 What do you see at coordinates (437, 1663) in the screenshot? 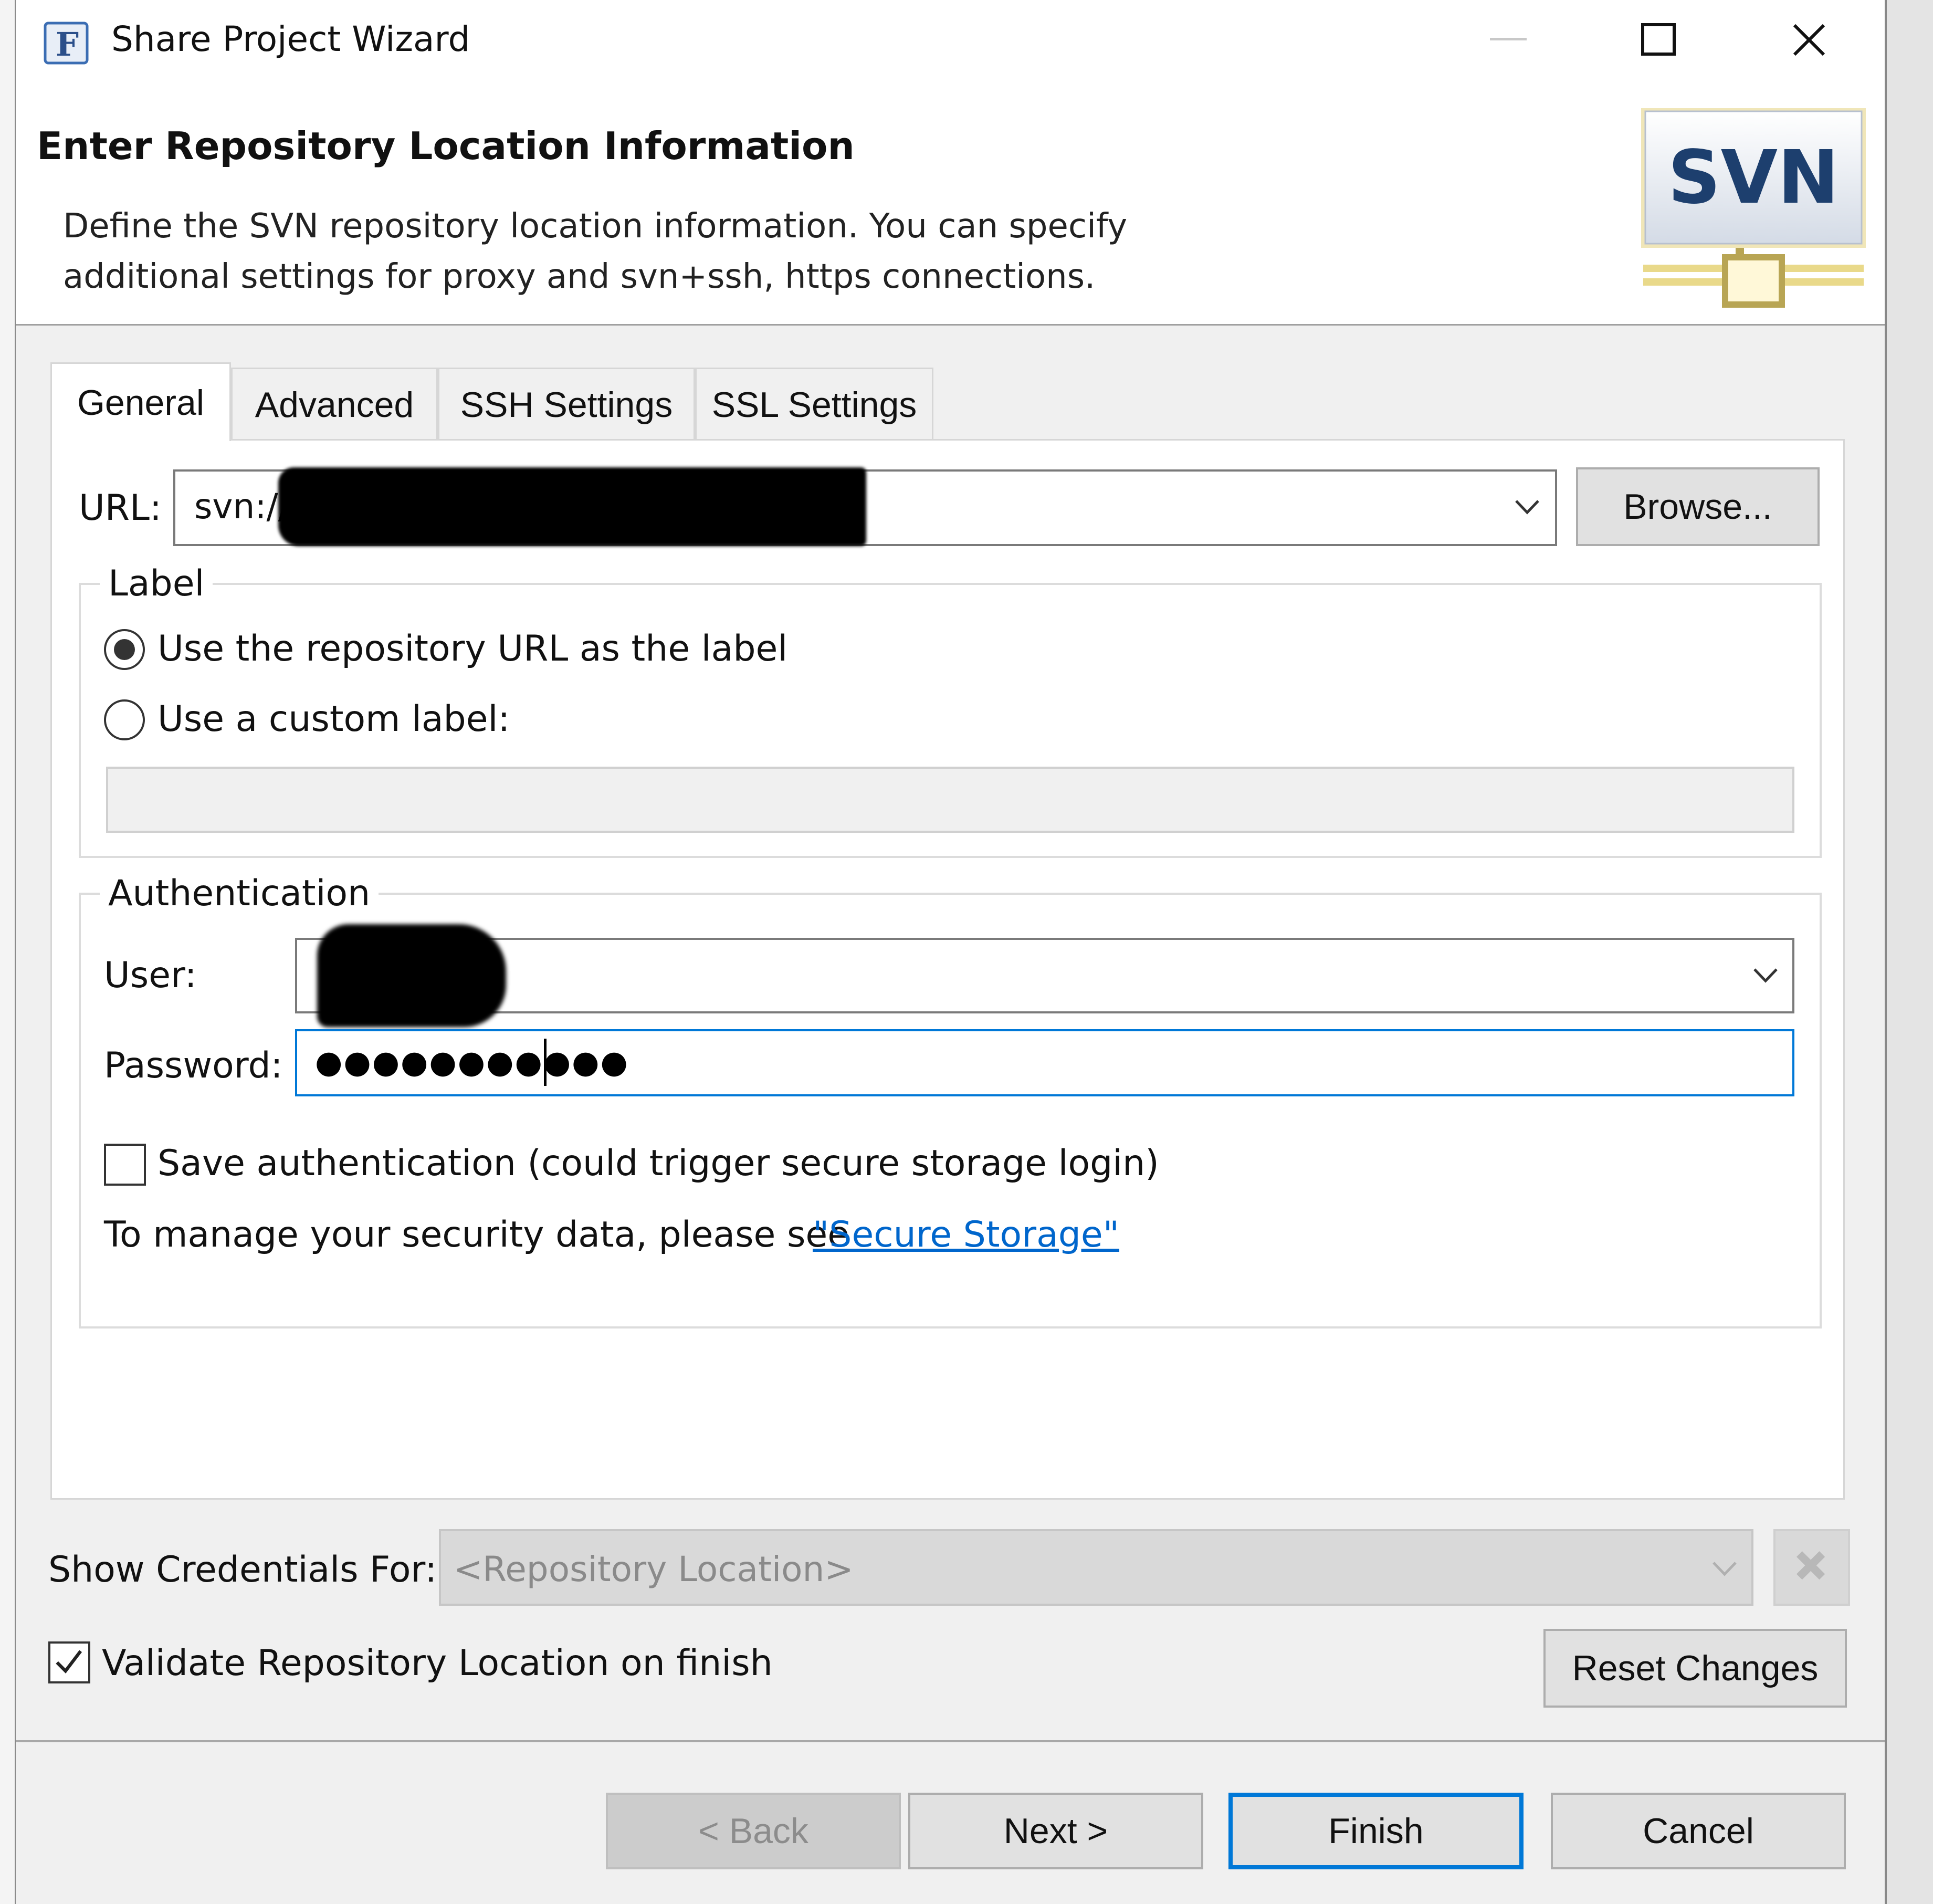
I see `validate-location-label: Validate Repository Location on finish` at bounding box center [437, 1663].